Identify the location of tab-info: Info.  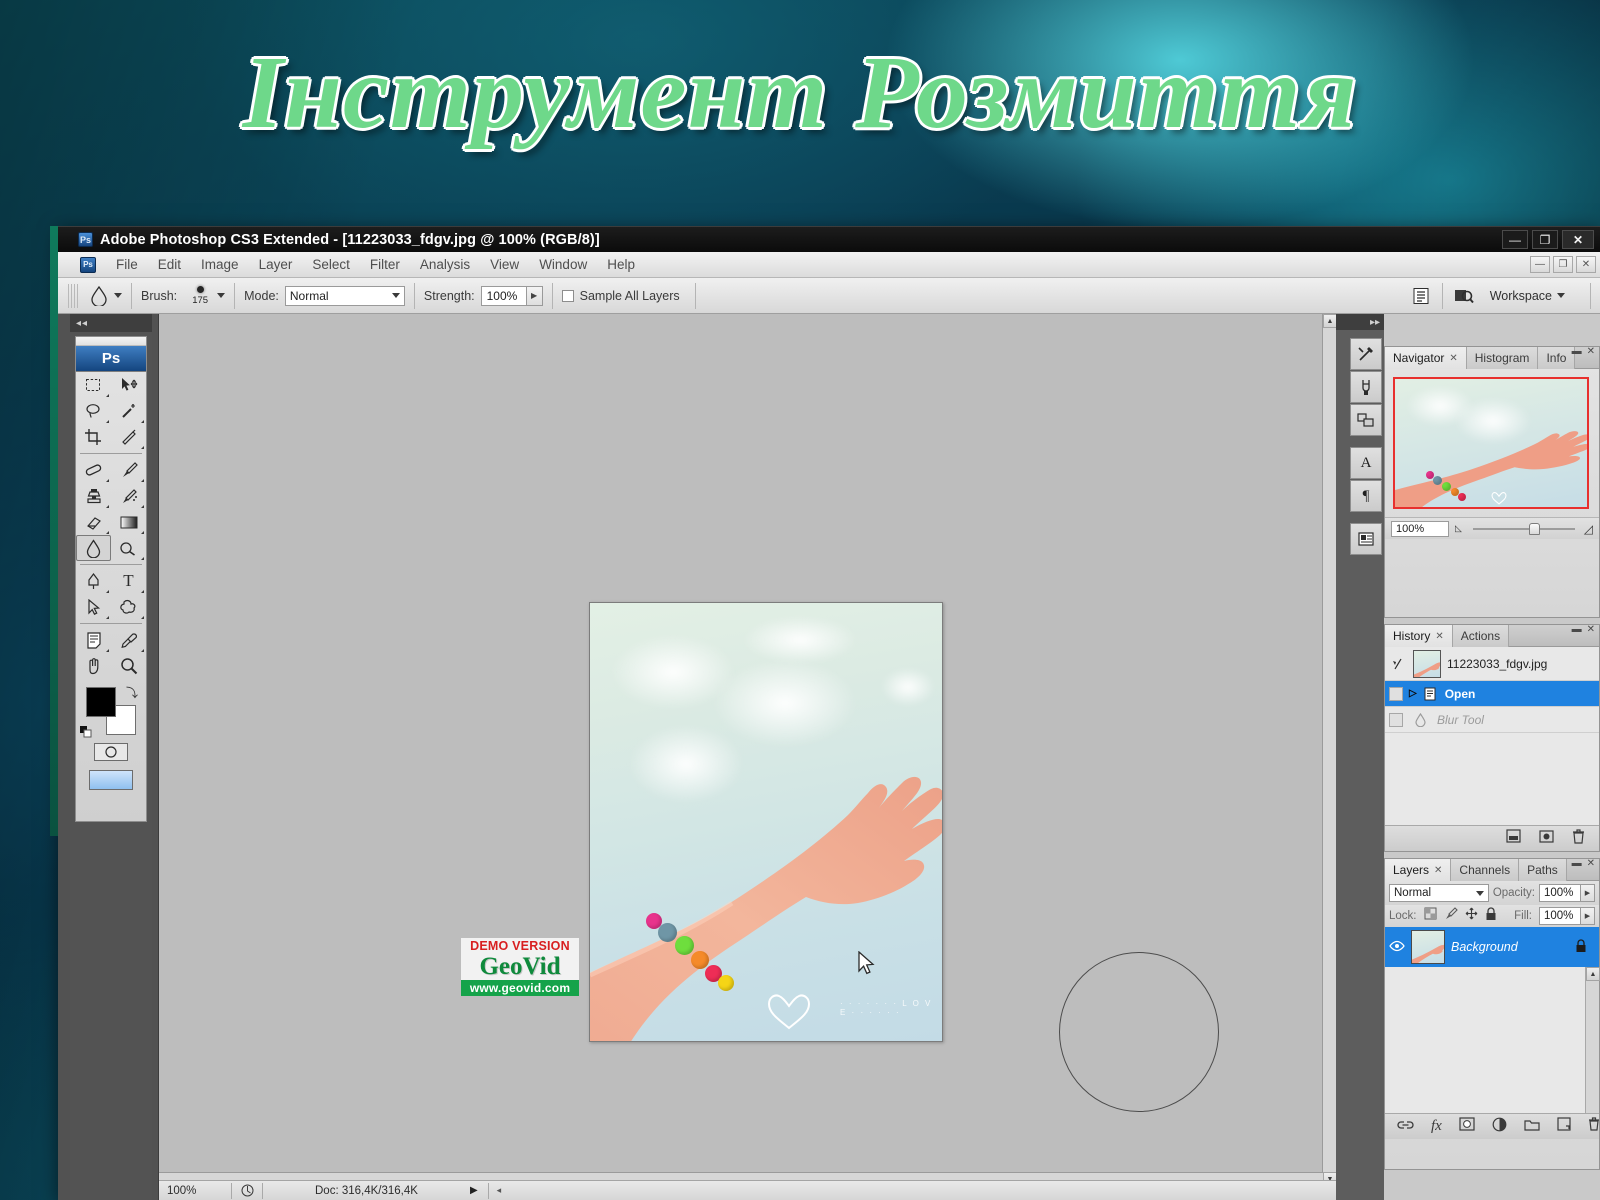
(1557, 358).